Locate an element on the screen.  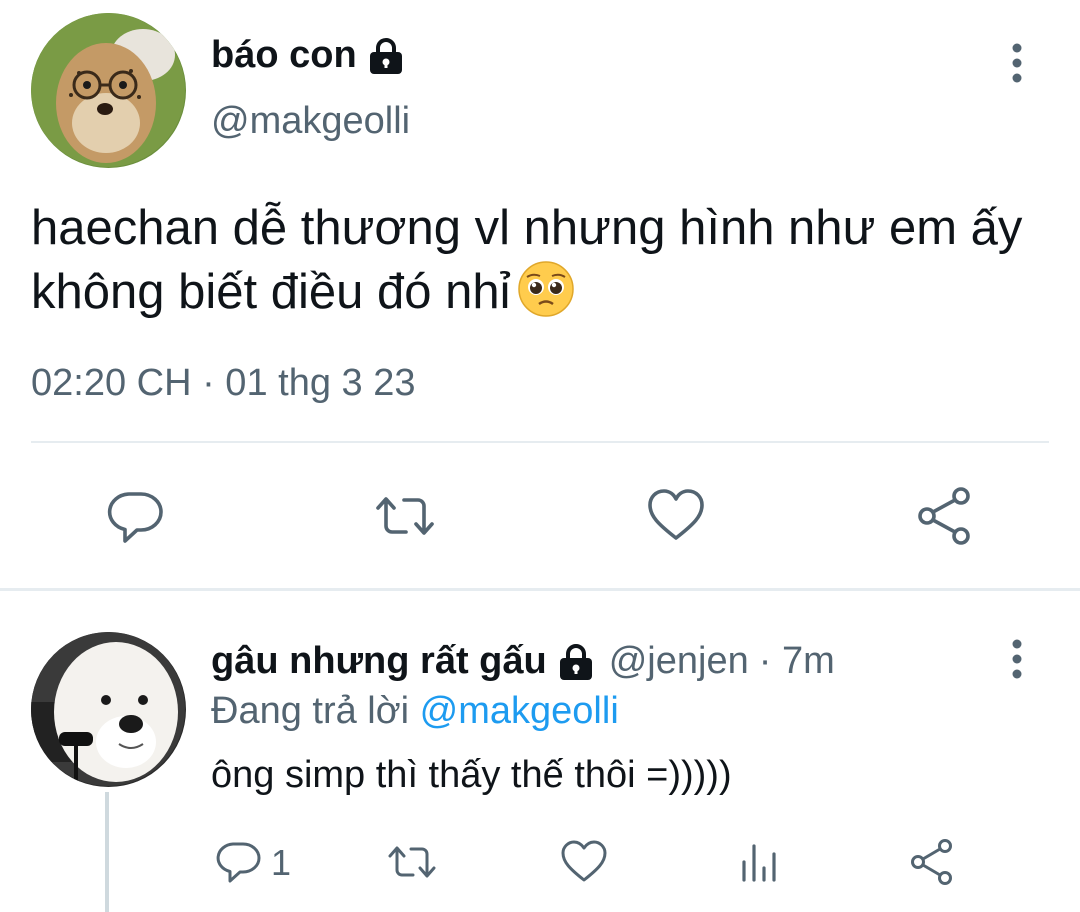
reply-count: 1 is located at coordinates (281, 862).